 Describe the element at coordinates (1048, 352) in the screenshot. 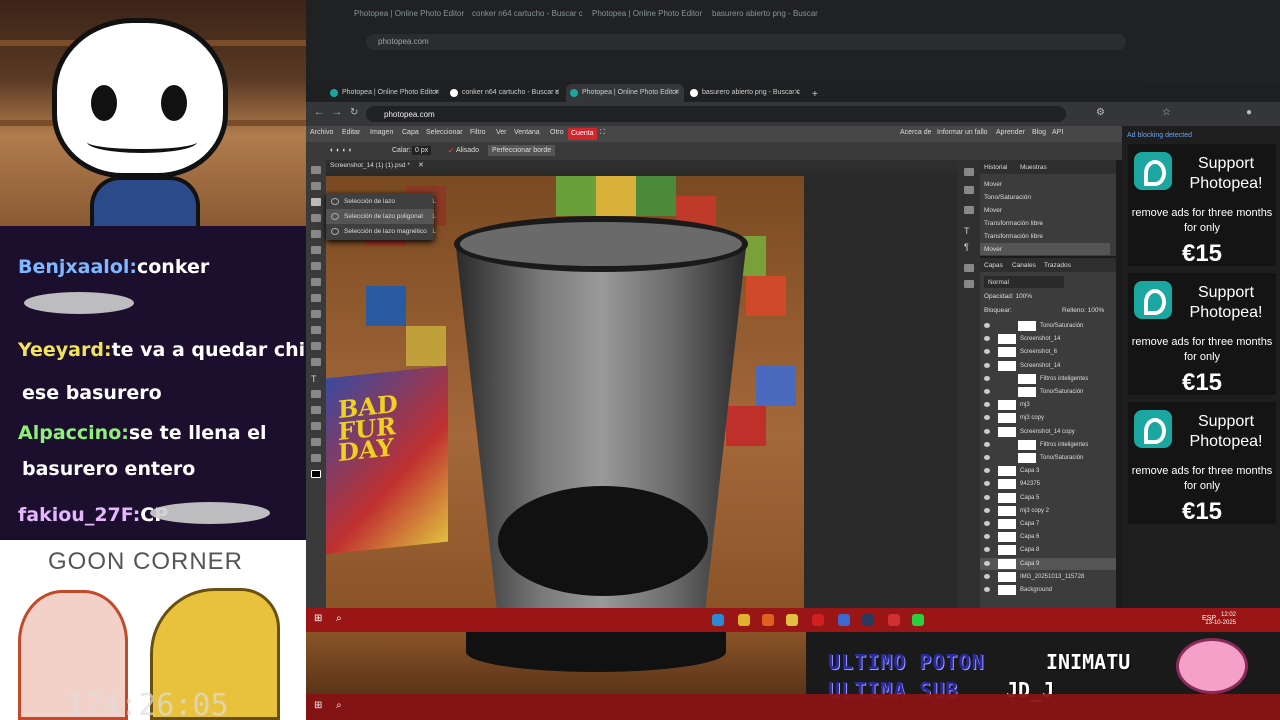

I see `layer-row: Screenshot_6` at that location.